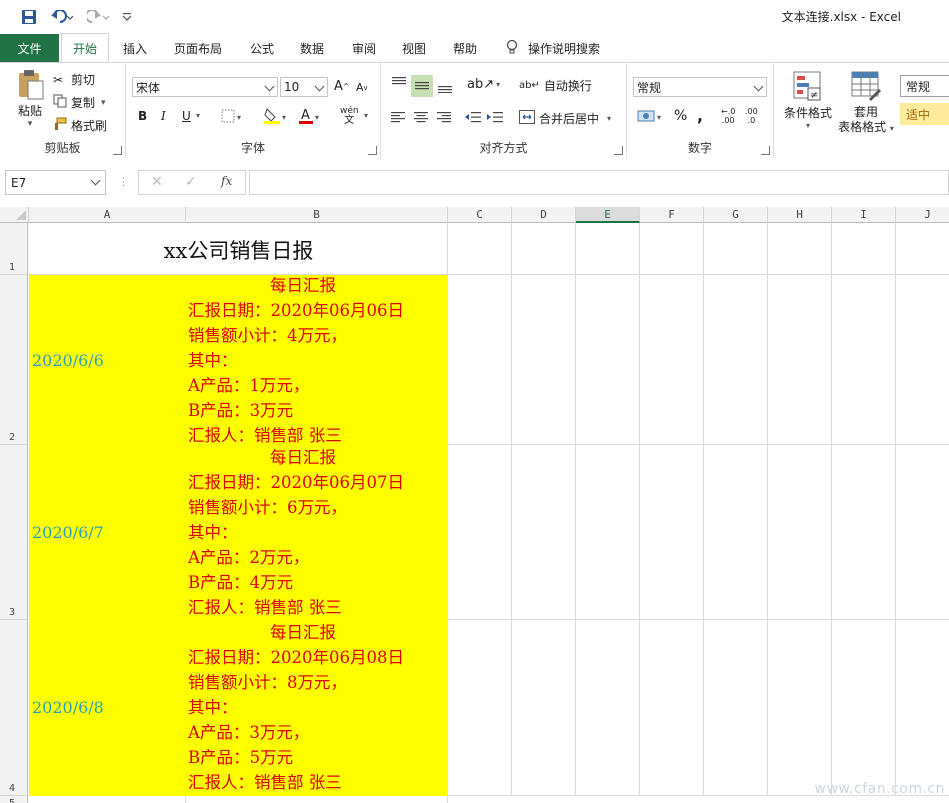 Image resolution: width=949 pixels, height=803 pixels. Describe the element at coordinates (186, 116) in the screenshot. I see `underline-button: U` at that location.